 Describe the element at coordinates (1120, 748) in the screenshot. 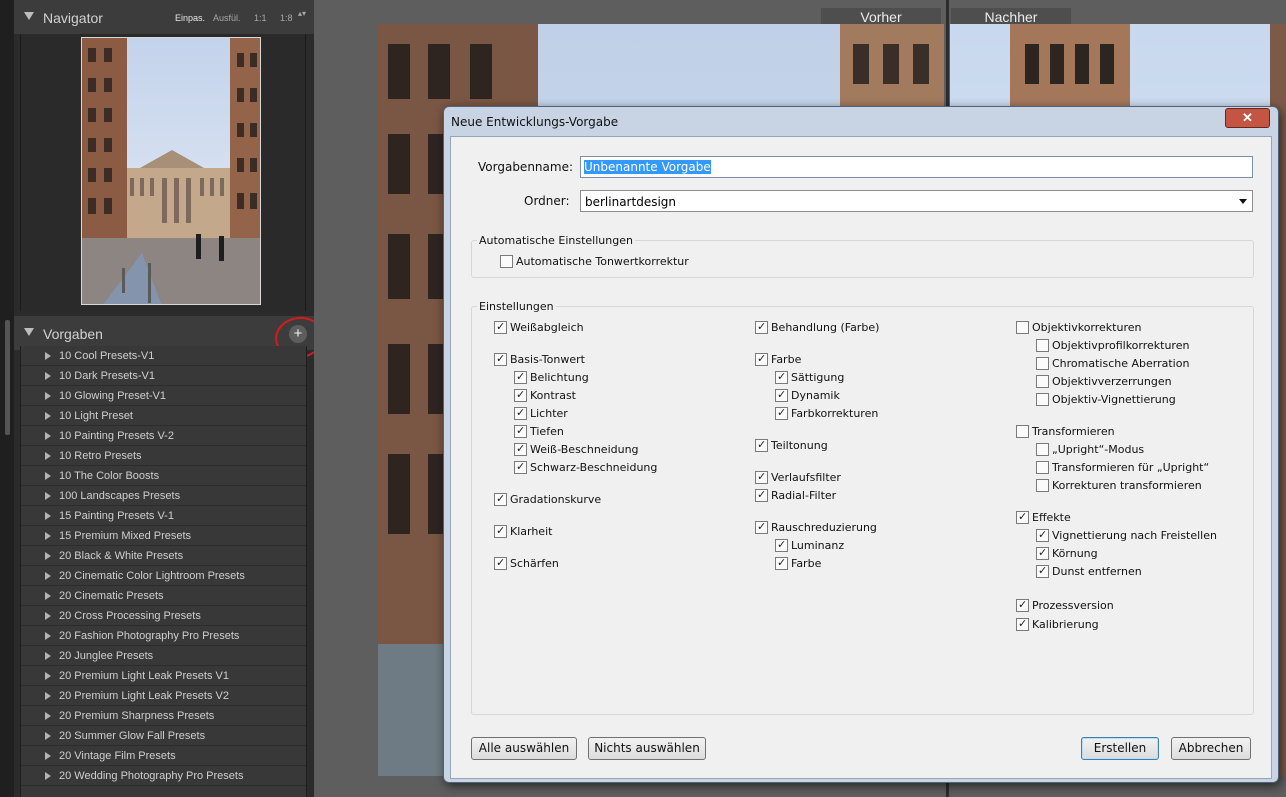

I see `create-button: Erstellen` at that location.